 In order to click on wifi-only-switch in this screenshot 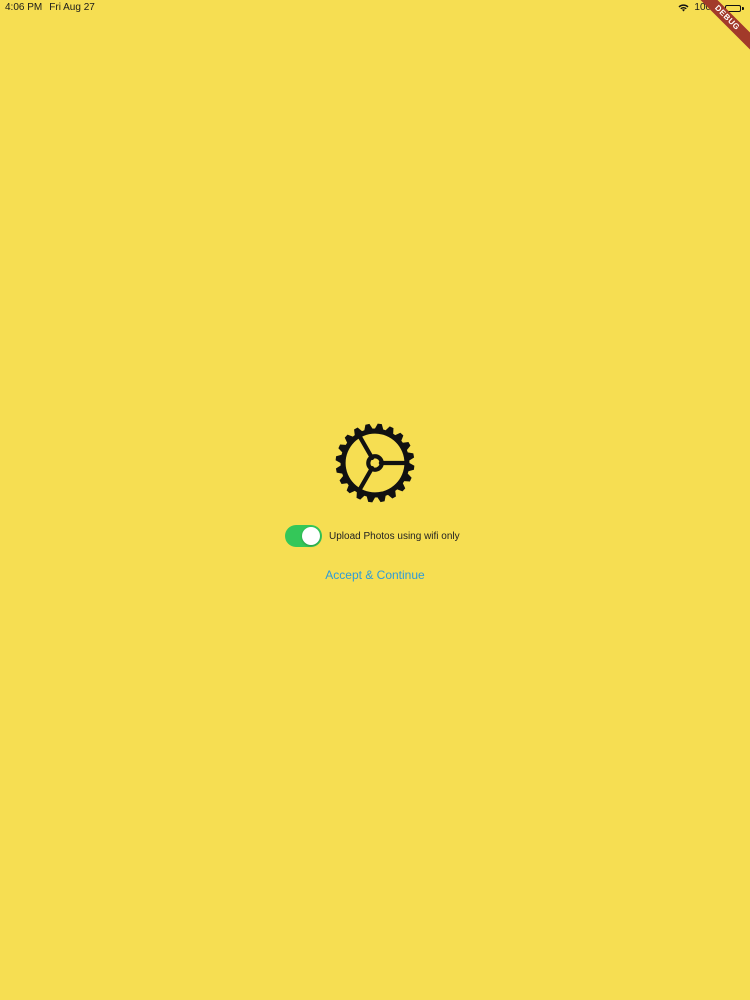, I will do `click(303, 536)`.